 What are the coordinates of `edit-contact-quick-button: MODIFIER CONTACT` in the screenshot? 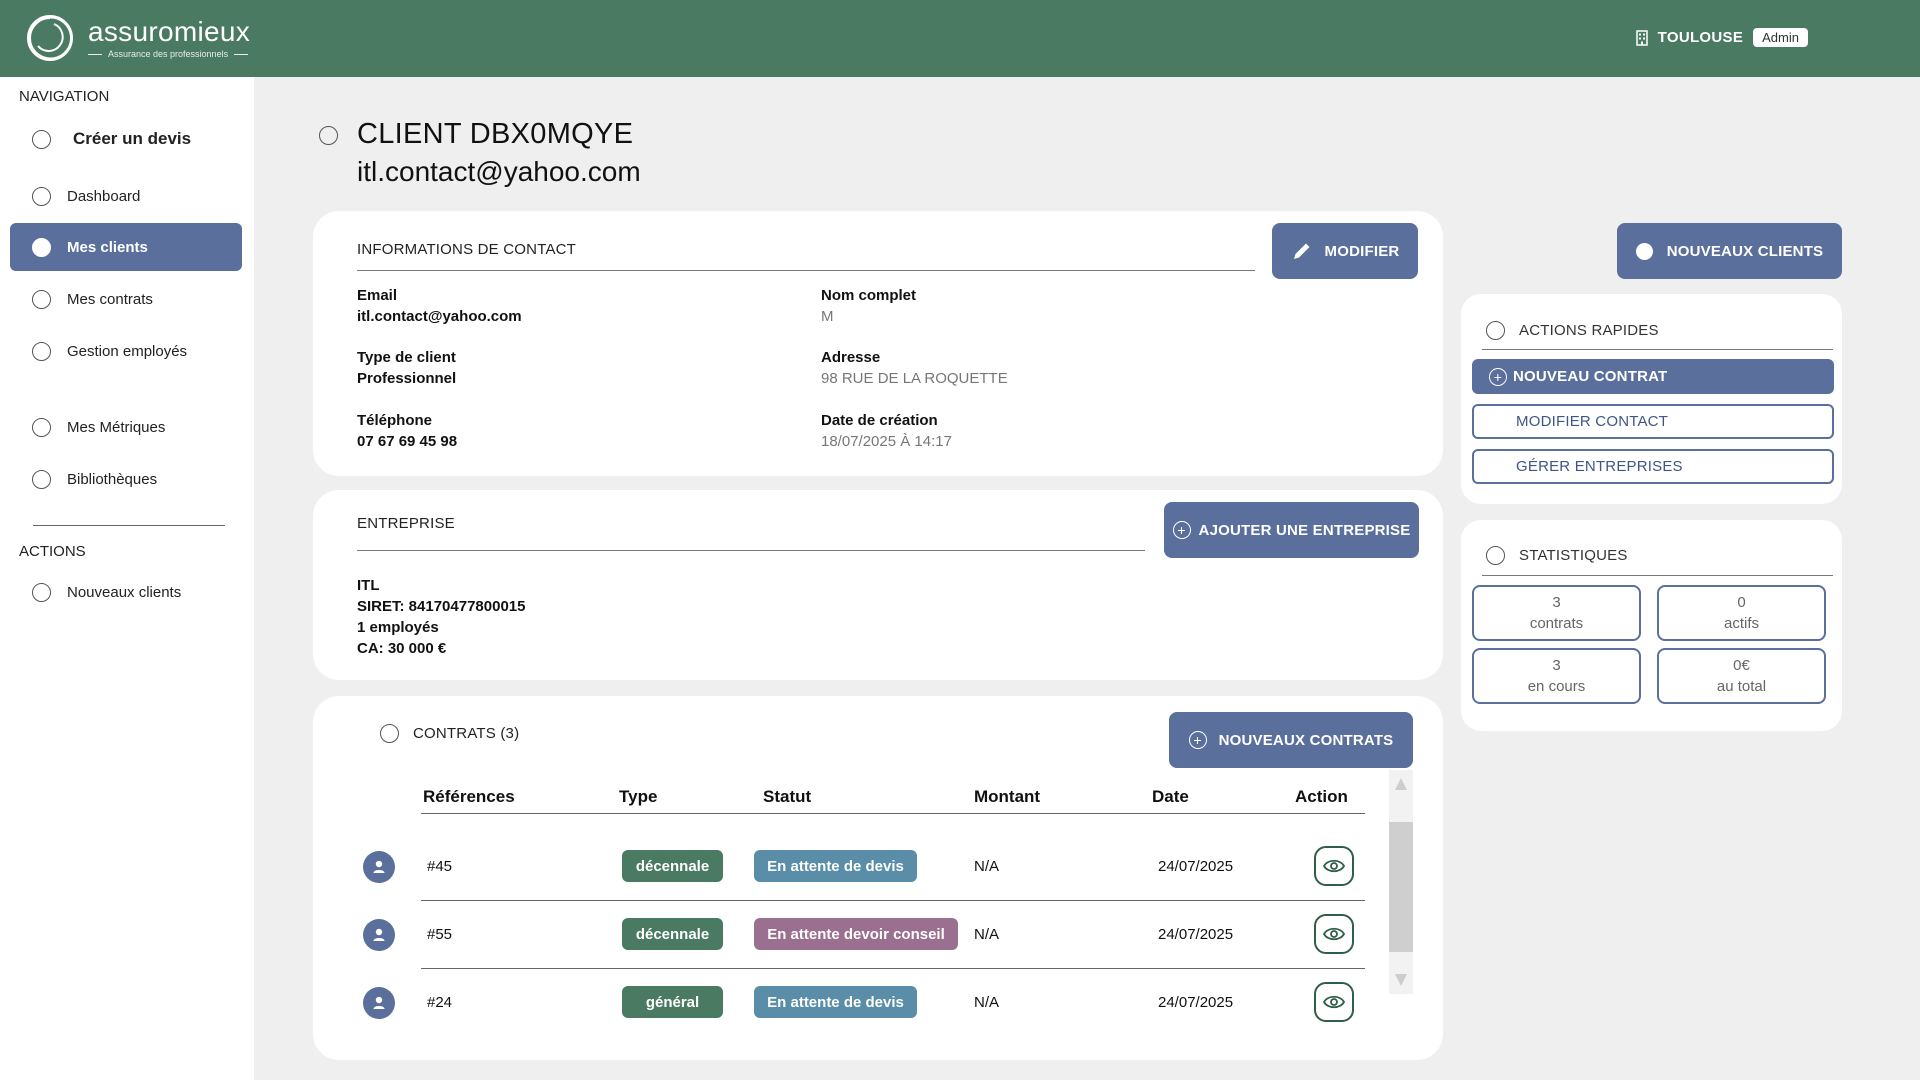 It's located at (1653, 421).